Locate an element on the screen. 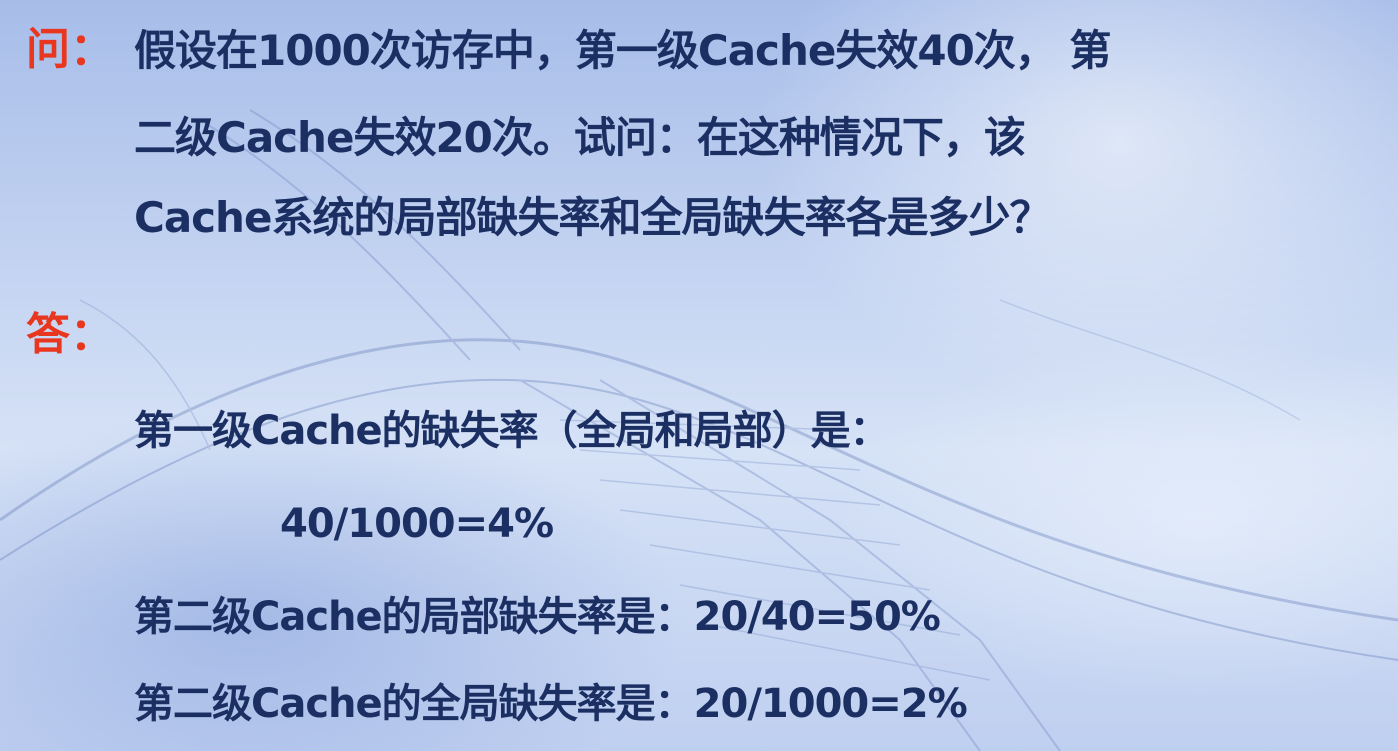  answer-line-1: 第一级Cache的缺失率（全局和局部）是： is located at coordinates (512, 431).